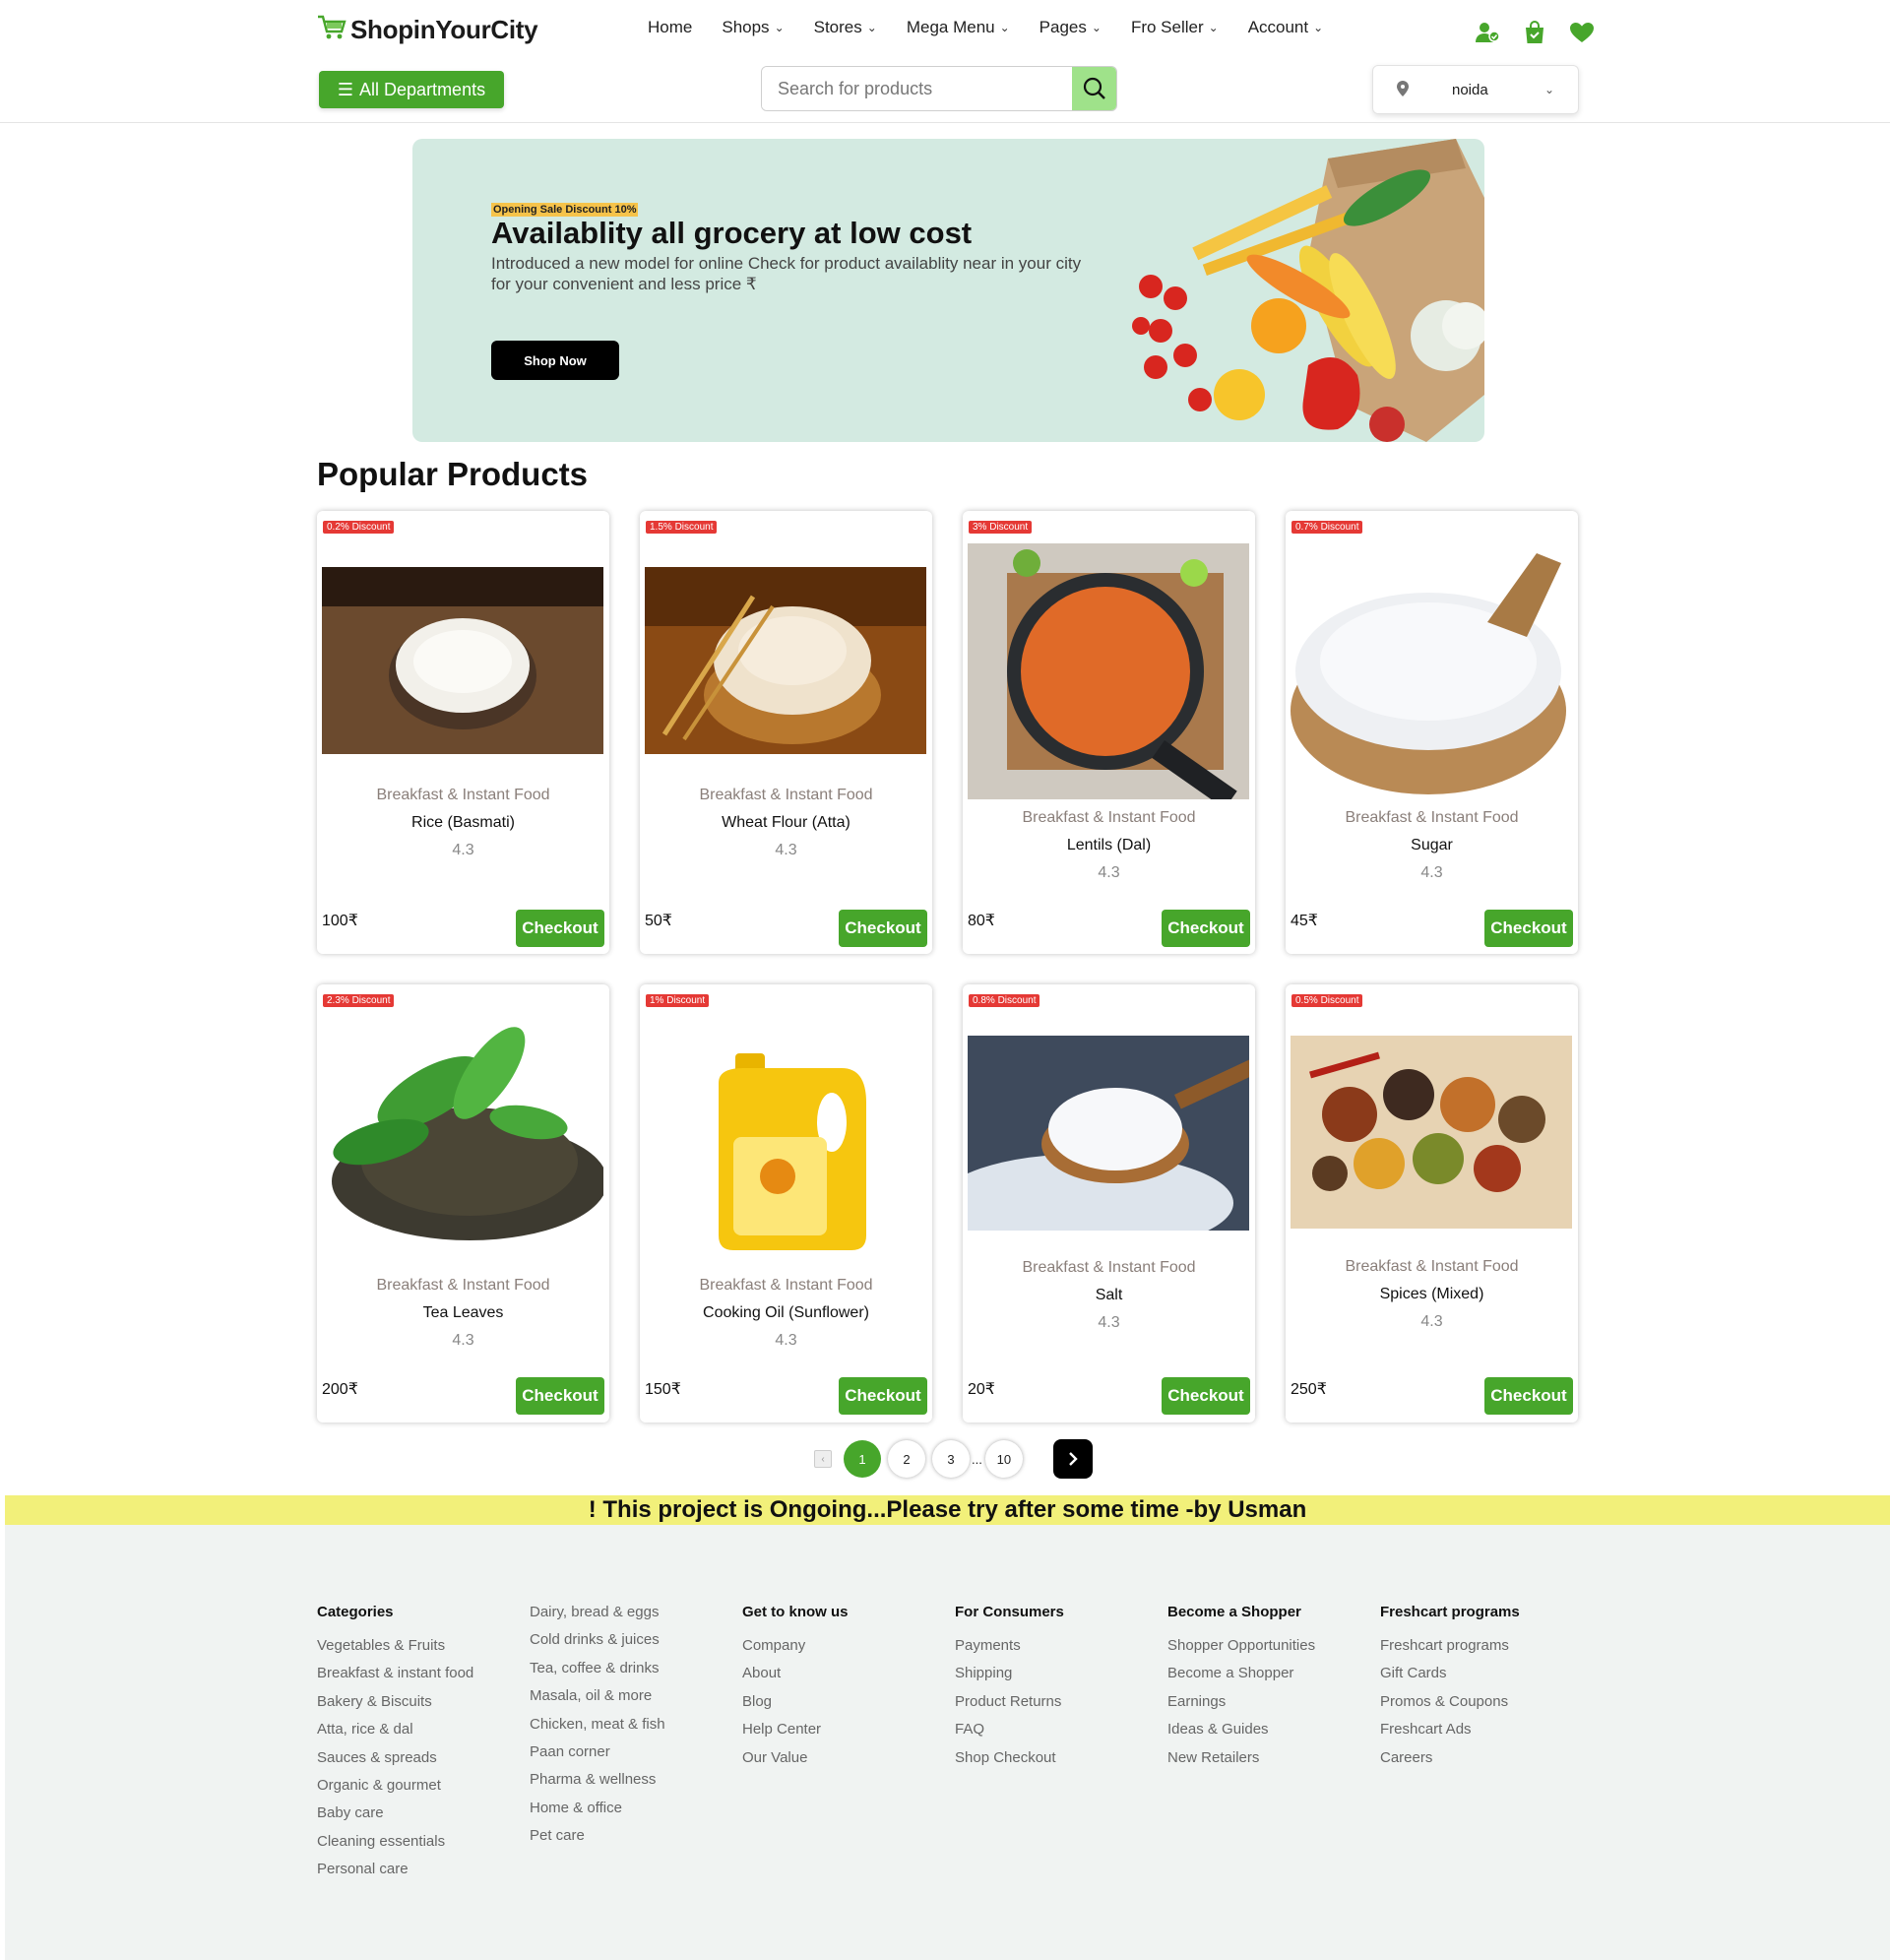 The height and width of the screenshot is (1960, 1890). I want to click on footer-link: Product Returns, so click(1009, 1707).